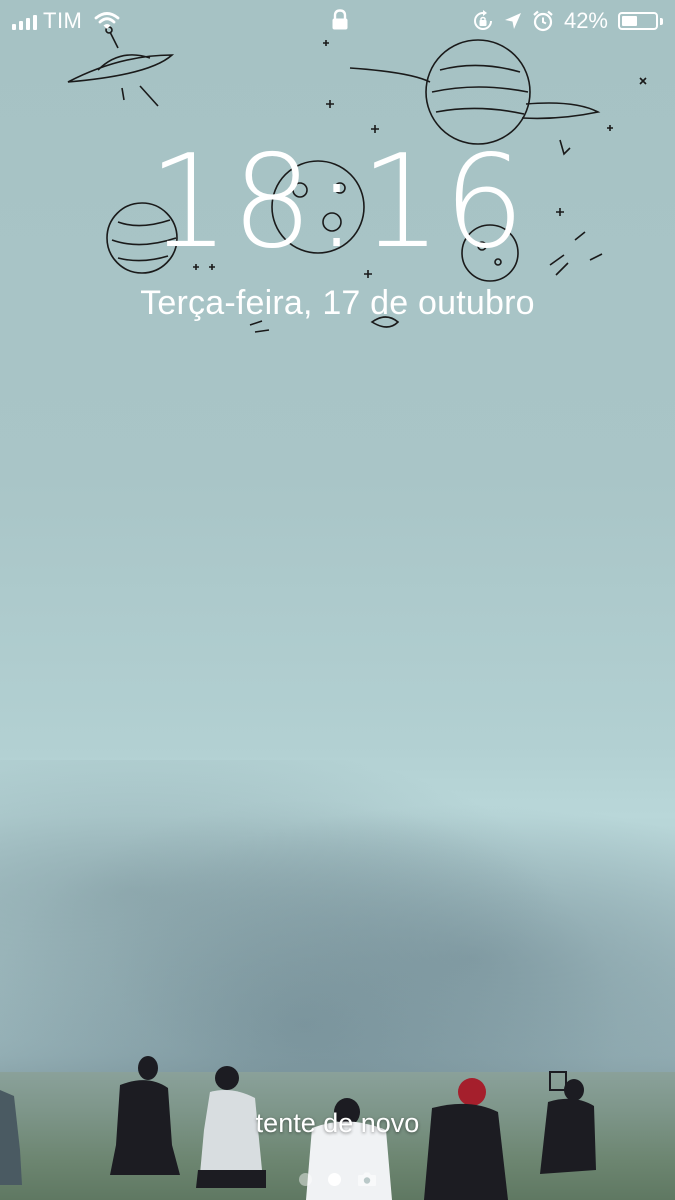 The image size is (675, 1200). I want to click on lock-icon, so click(340, 19).